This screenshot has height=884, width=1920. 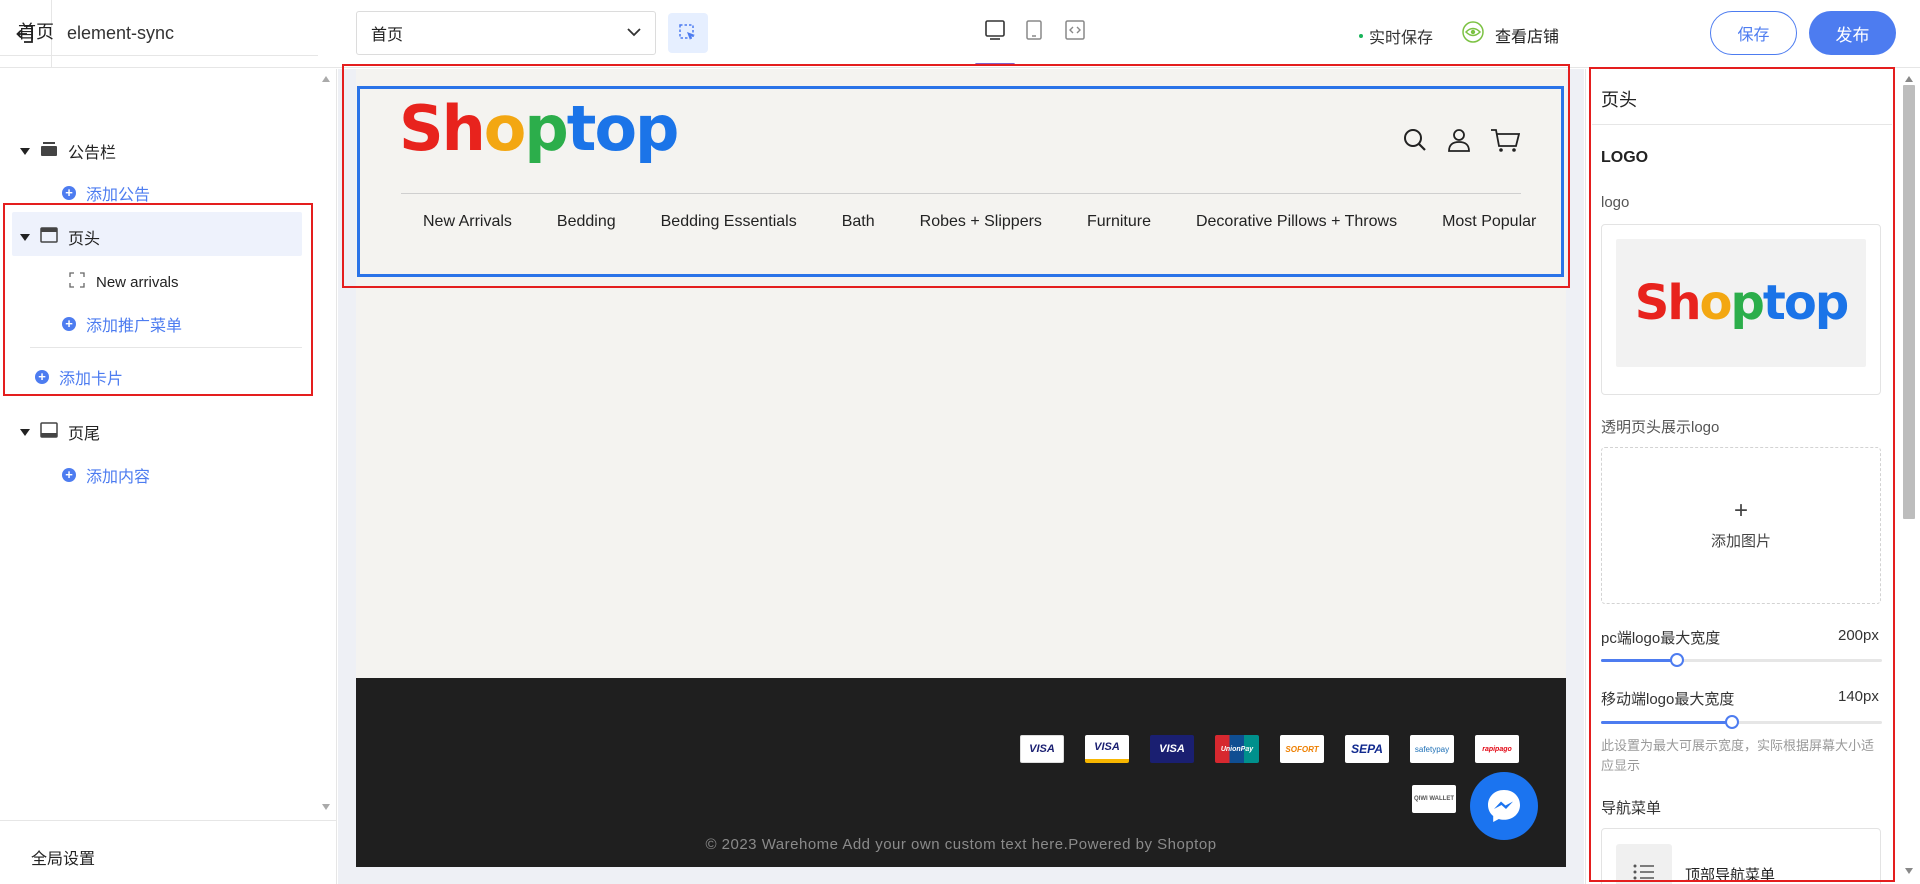 What do you see at coordinates (60, 432) in the screenshot?
I see `tree-item-footer: 页尾` at bounding box center [60, 432].